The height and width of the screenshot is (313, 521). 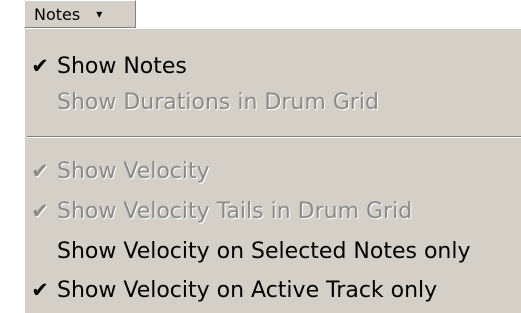 What do you see at coordinates (235, 211) in the screenshot?
I see `menu-item-label: Show Velocity Tails in Drum Grid` at bounding box center [235, 211].